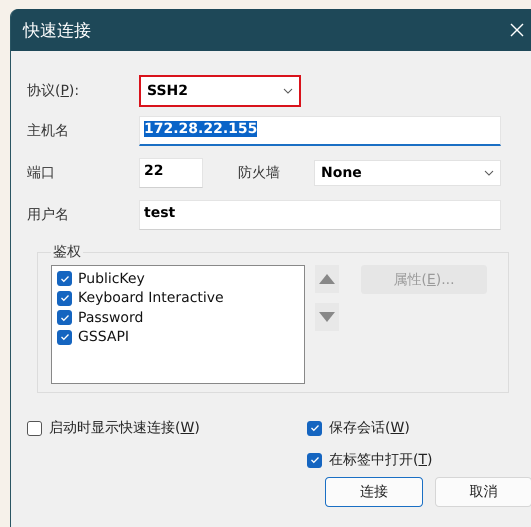 The width and height of the screenshot is (531, 527). What do you see at coordinates (48, 131) in the screenshot?
I see `field-label: 主机名` at bounding box center [48, 131].